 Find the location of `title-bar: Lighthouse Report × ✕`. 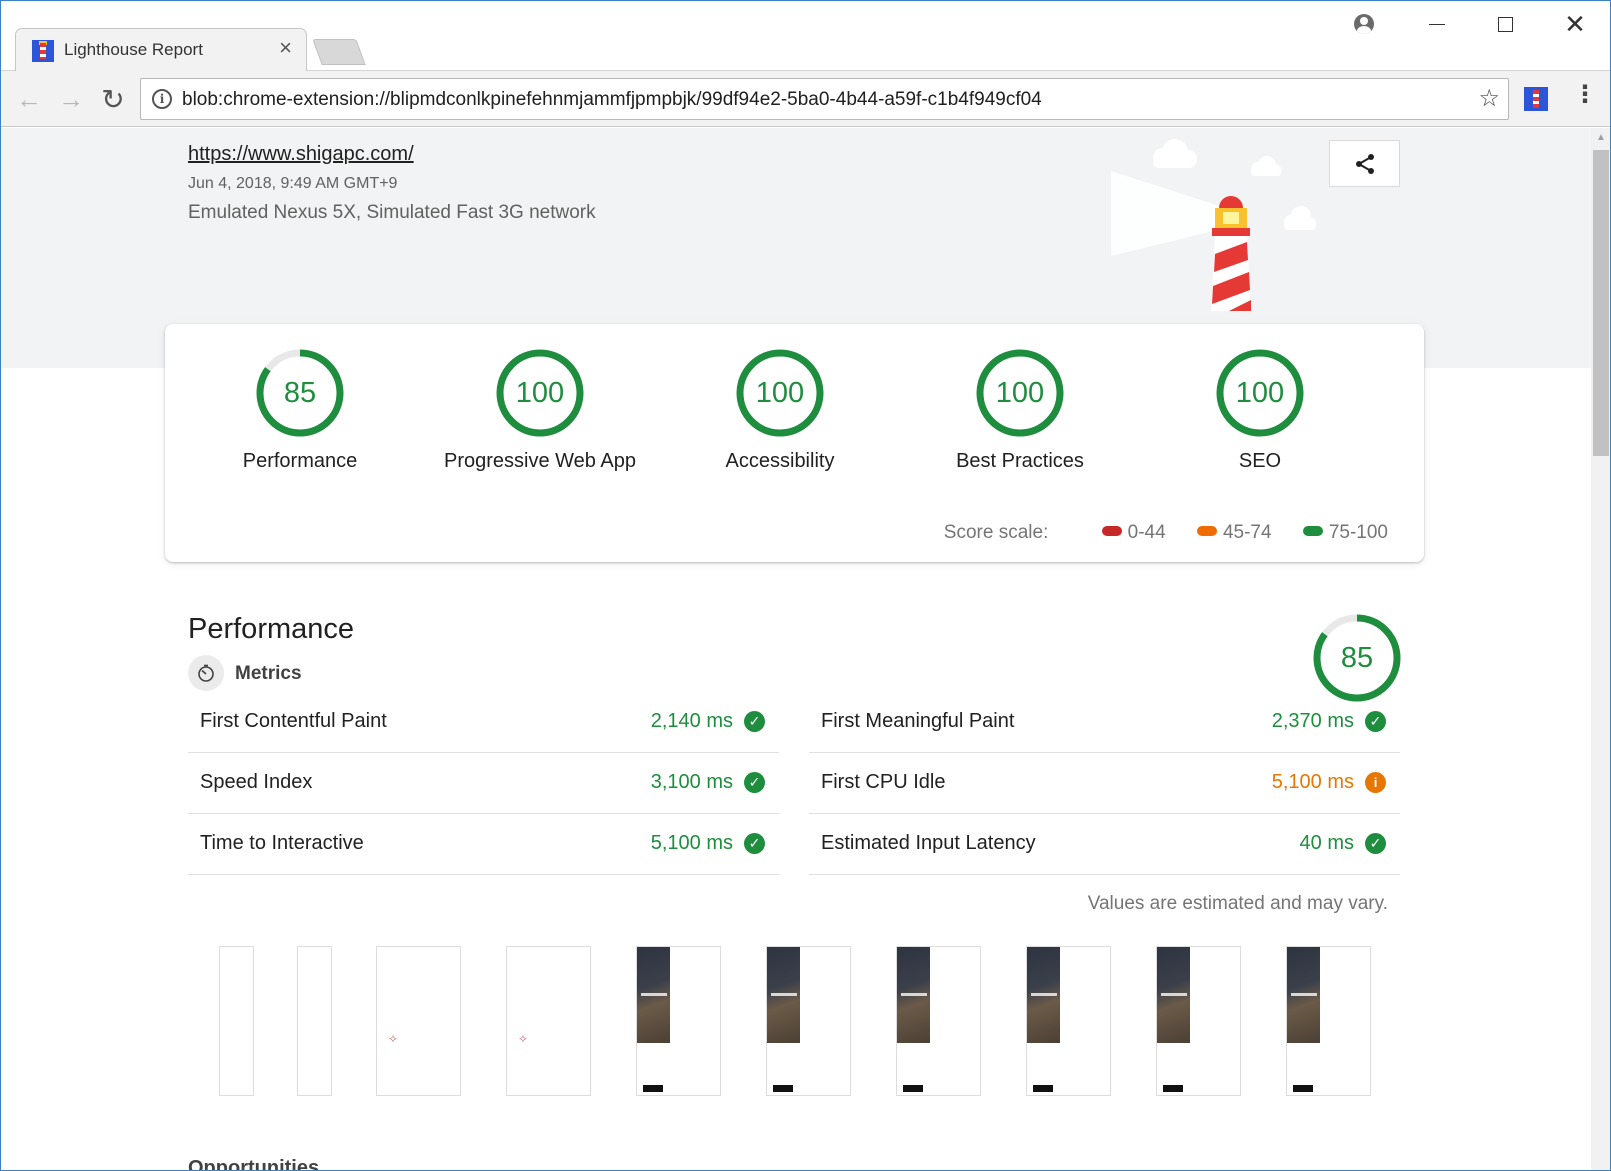

title-bar: Lighthouse Report × ✕ is located at coordinates (805, 36).